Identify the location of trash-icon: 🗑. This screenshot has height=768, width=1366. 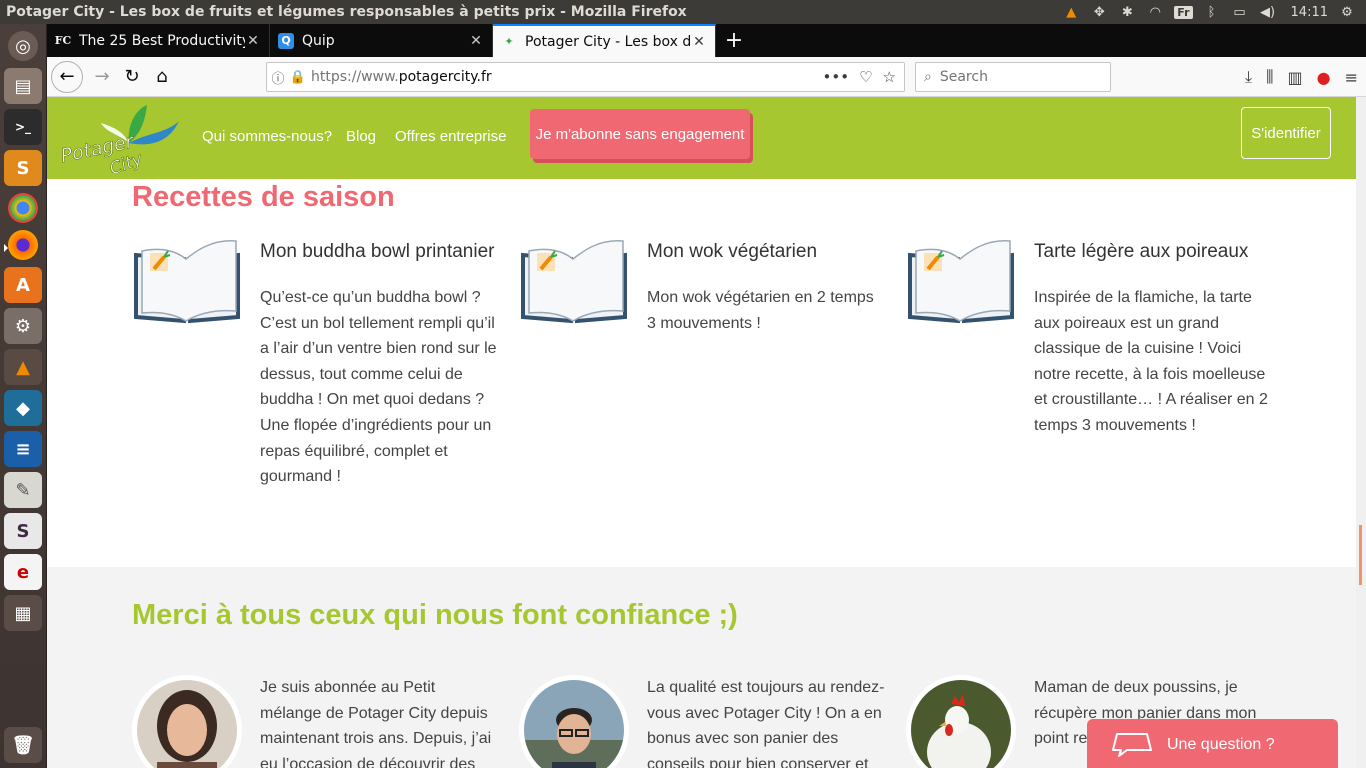
(23, 745).